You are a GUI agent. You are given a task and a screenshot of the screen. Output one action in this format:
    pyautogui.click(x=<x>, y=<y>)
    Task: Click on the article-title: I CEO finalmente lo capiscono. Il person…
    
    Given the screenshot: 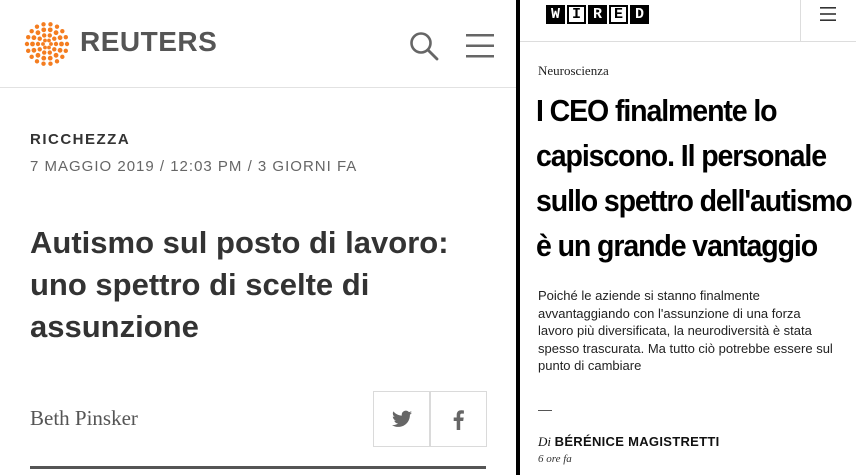 What is the action you would take?
    pyautogui.click(x=694, y=178)
    